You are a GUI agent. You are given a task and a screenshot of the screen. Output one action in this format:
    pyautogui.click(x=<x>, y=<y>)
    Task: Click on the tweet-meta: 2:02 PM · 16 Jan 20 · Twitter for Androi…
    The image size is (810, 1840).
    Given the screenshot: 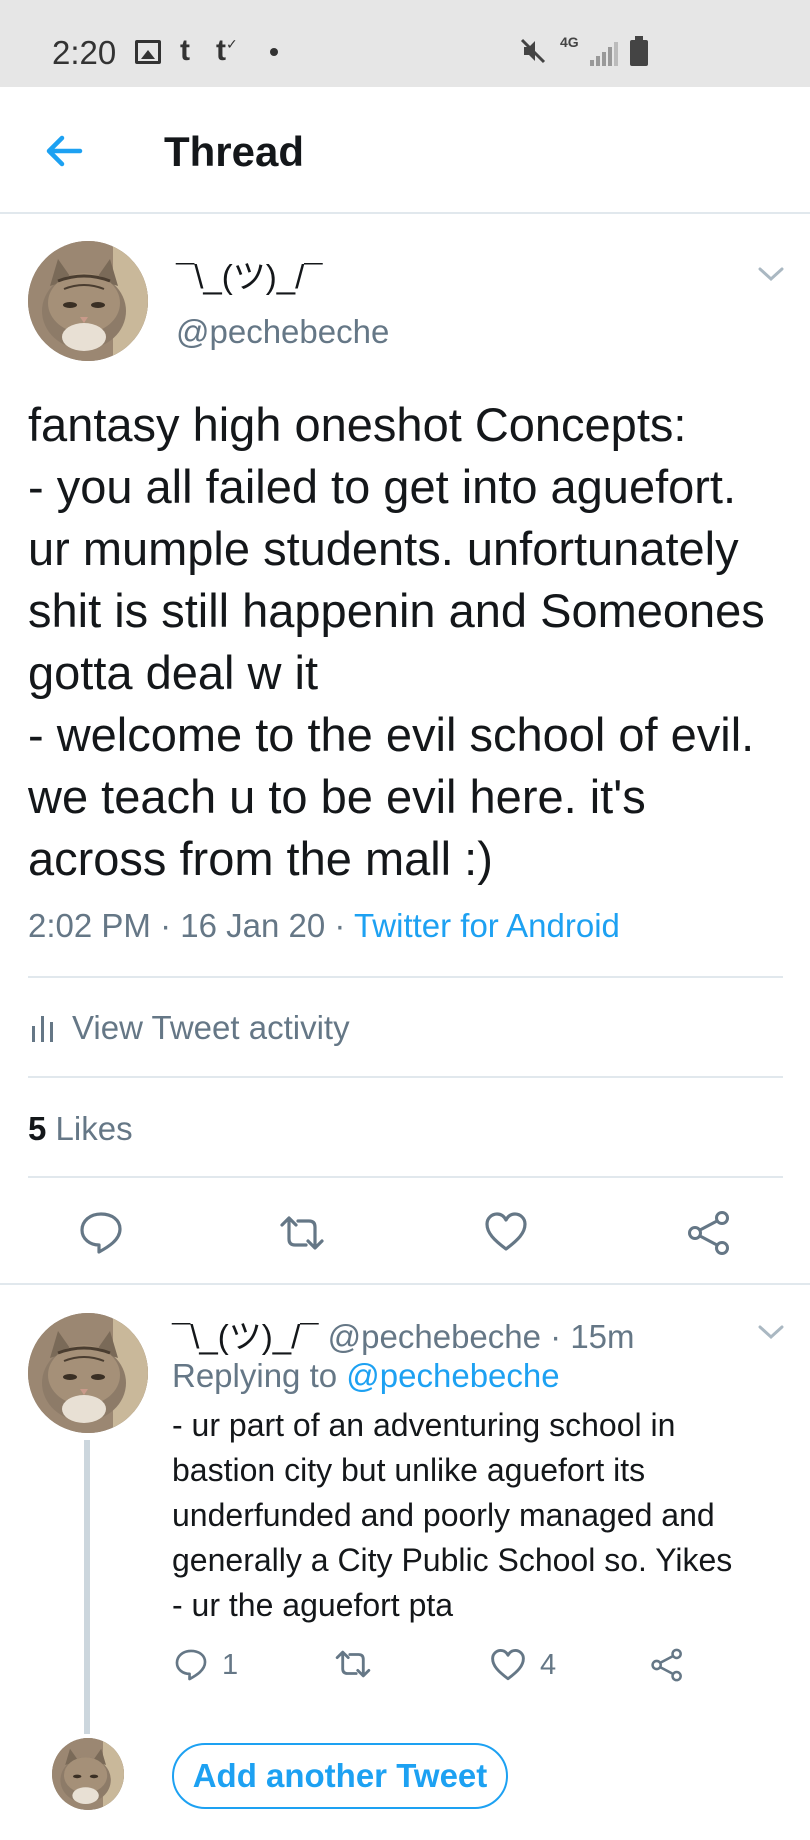 What is the action you would take?
    pyautogui.click(x=324, y=926)
    